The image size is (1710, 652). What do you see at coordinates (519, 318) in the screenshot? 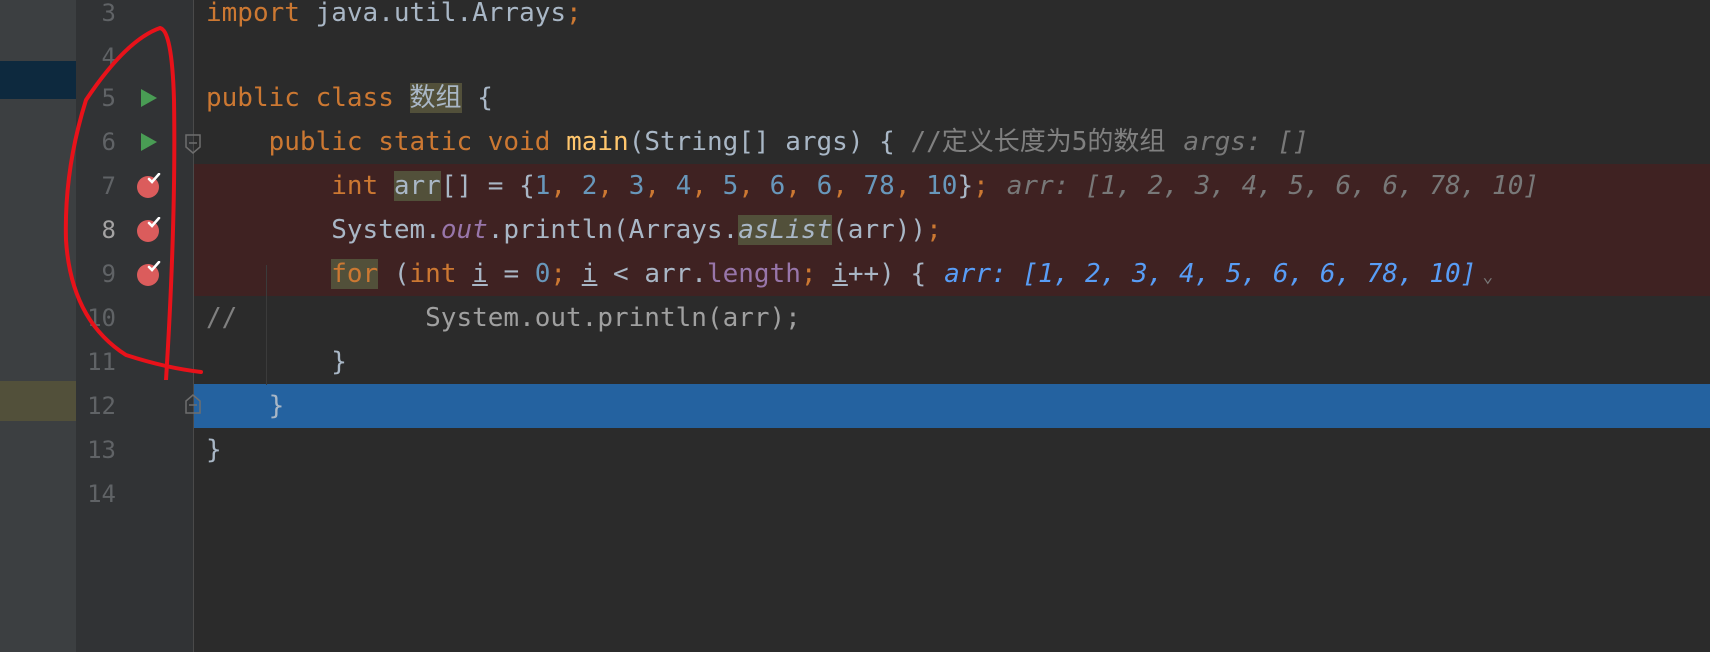
I see `commented-code: System.out.println(arr);` at bounding box center [519, 318].